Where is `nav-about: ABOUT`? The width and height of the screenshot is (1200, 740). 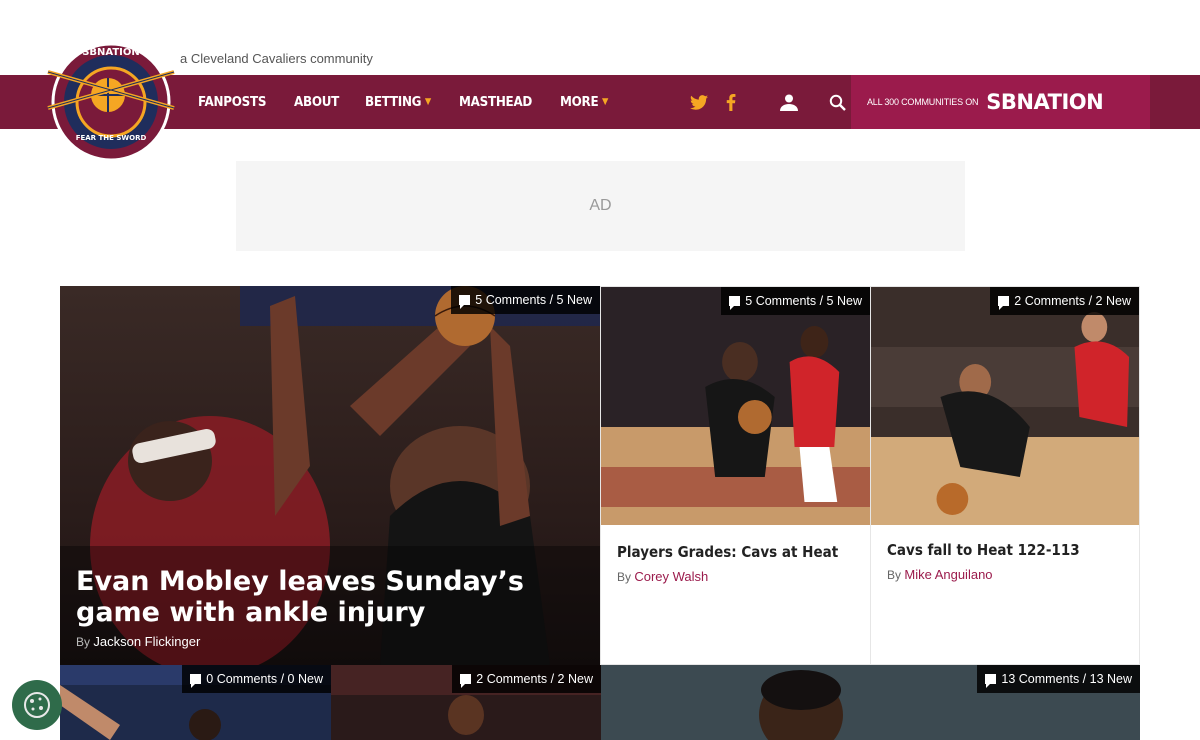
nav-about: ABOUT is located at coordinates (316, 102).